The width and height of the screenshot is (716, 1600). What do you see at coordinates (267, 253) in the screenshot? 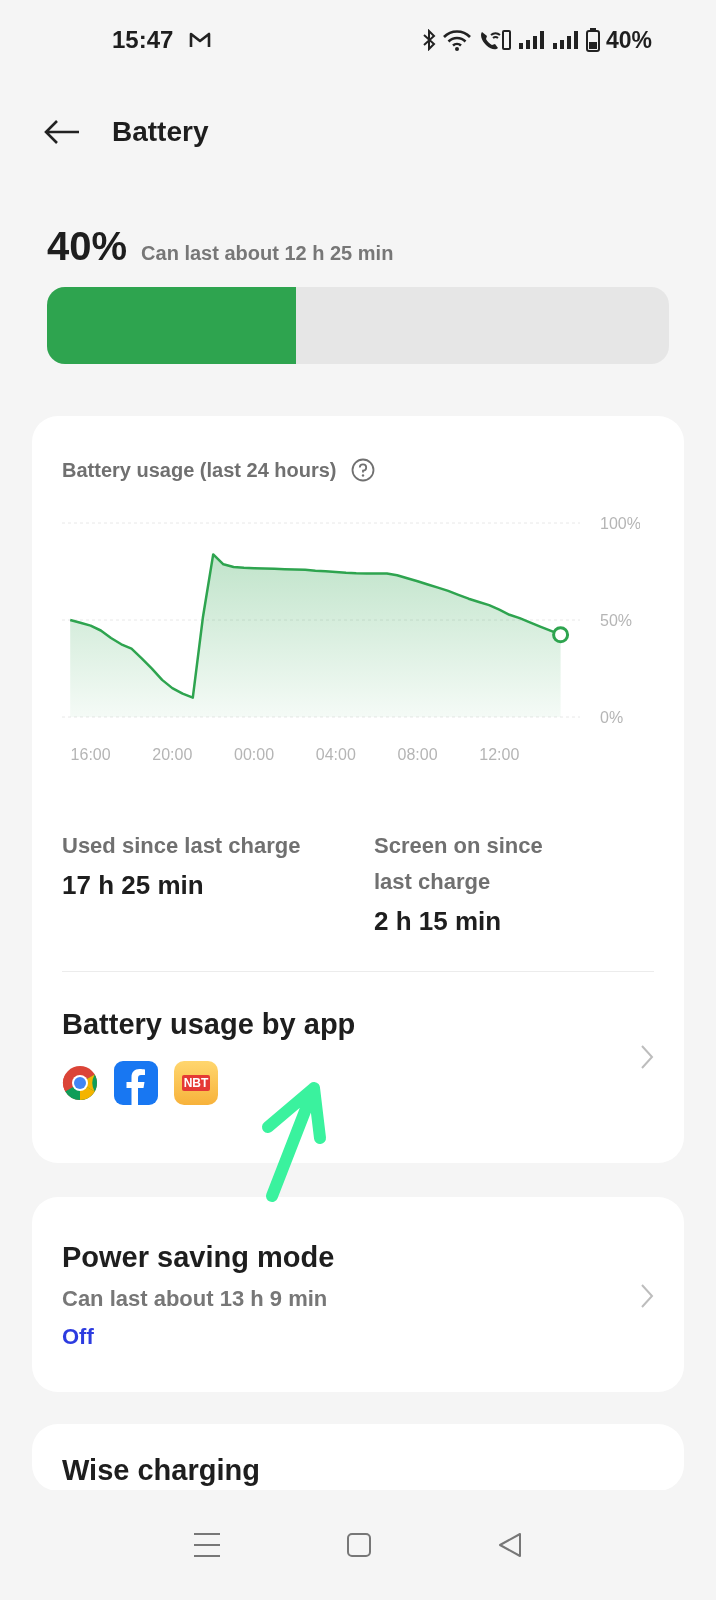
I see `time-estimate: Can last about 12 h 25 min` at bounding box center [267, 253].